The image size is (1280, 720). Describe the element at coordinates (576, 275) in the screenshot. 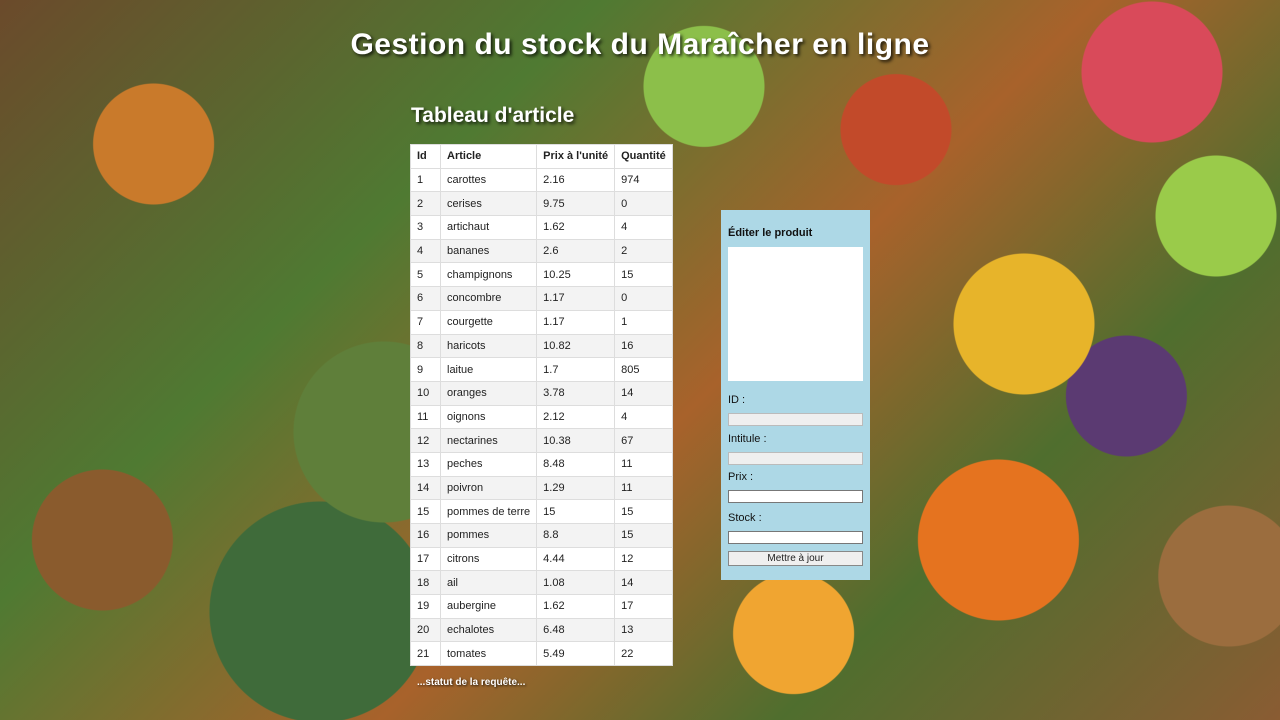

I see `cell-price: 10.25` at that location.